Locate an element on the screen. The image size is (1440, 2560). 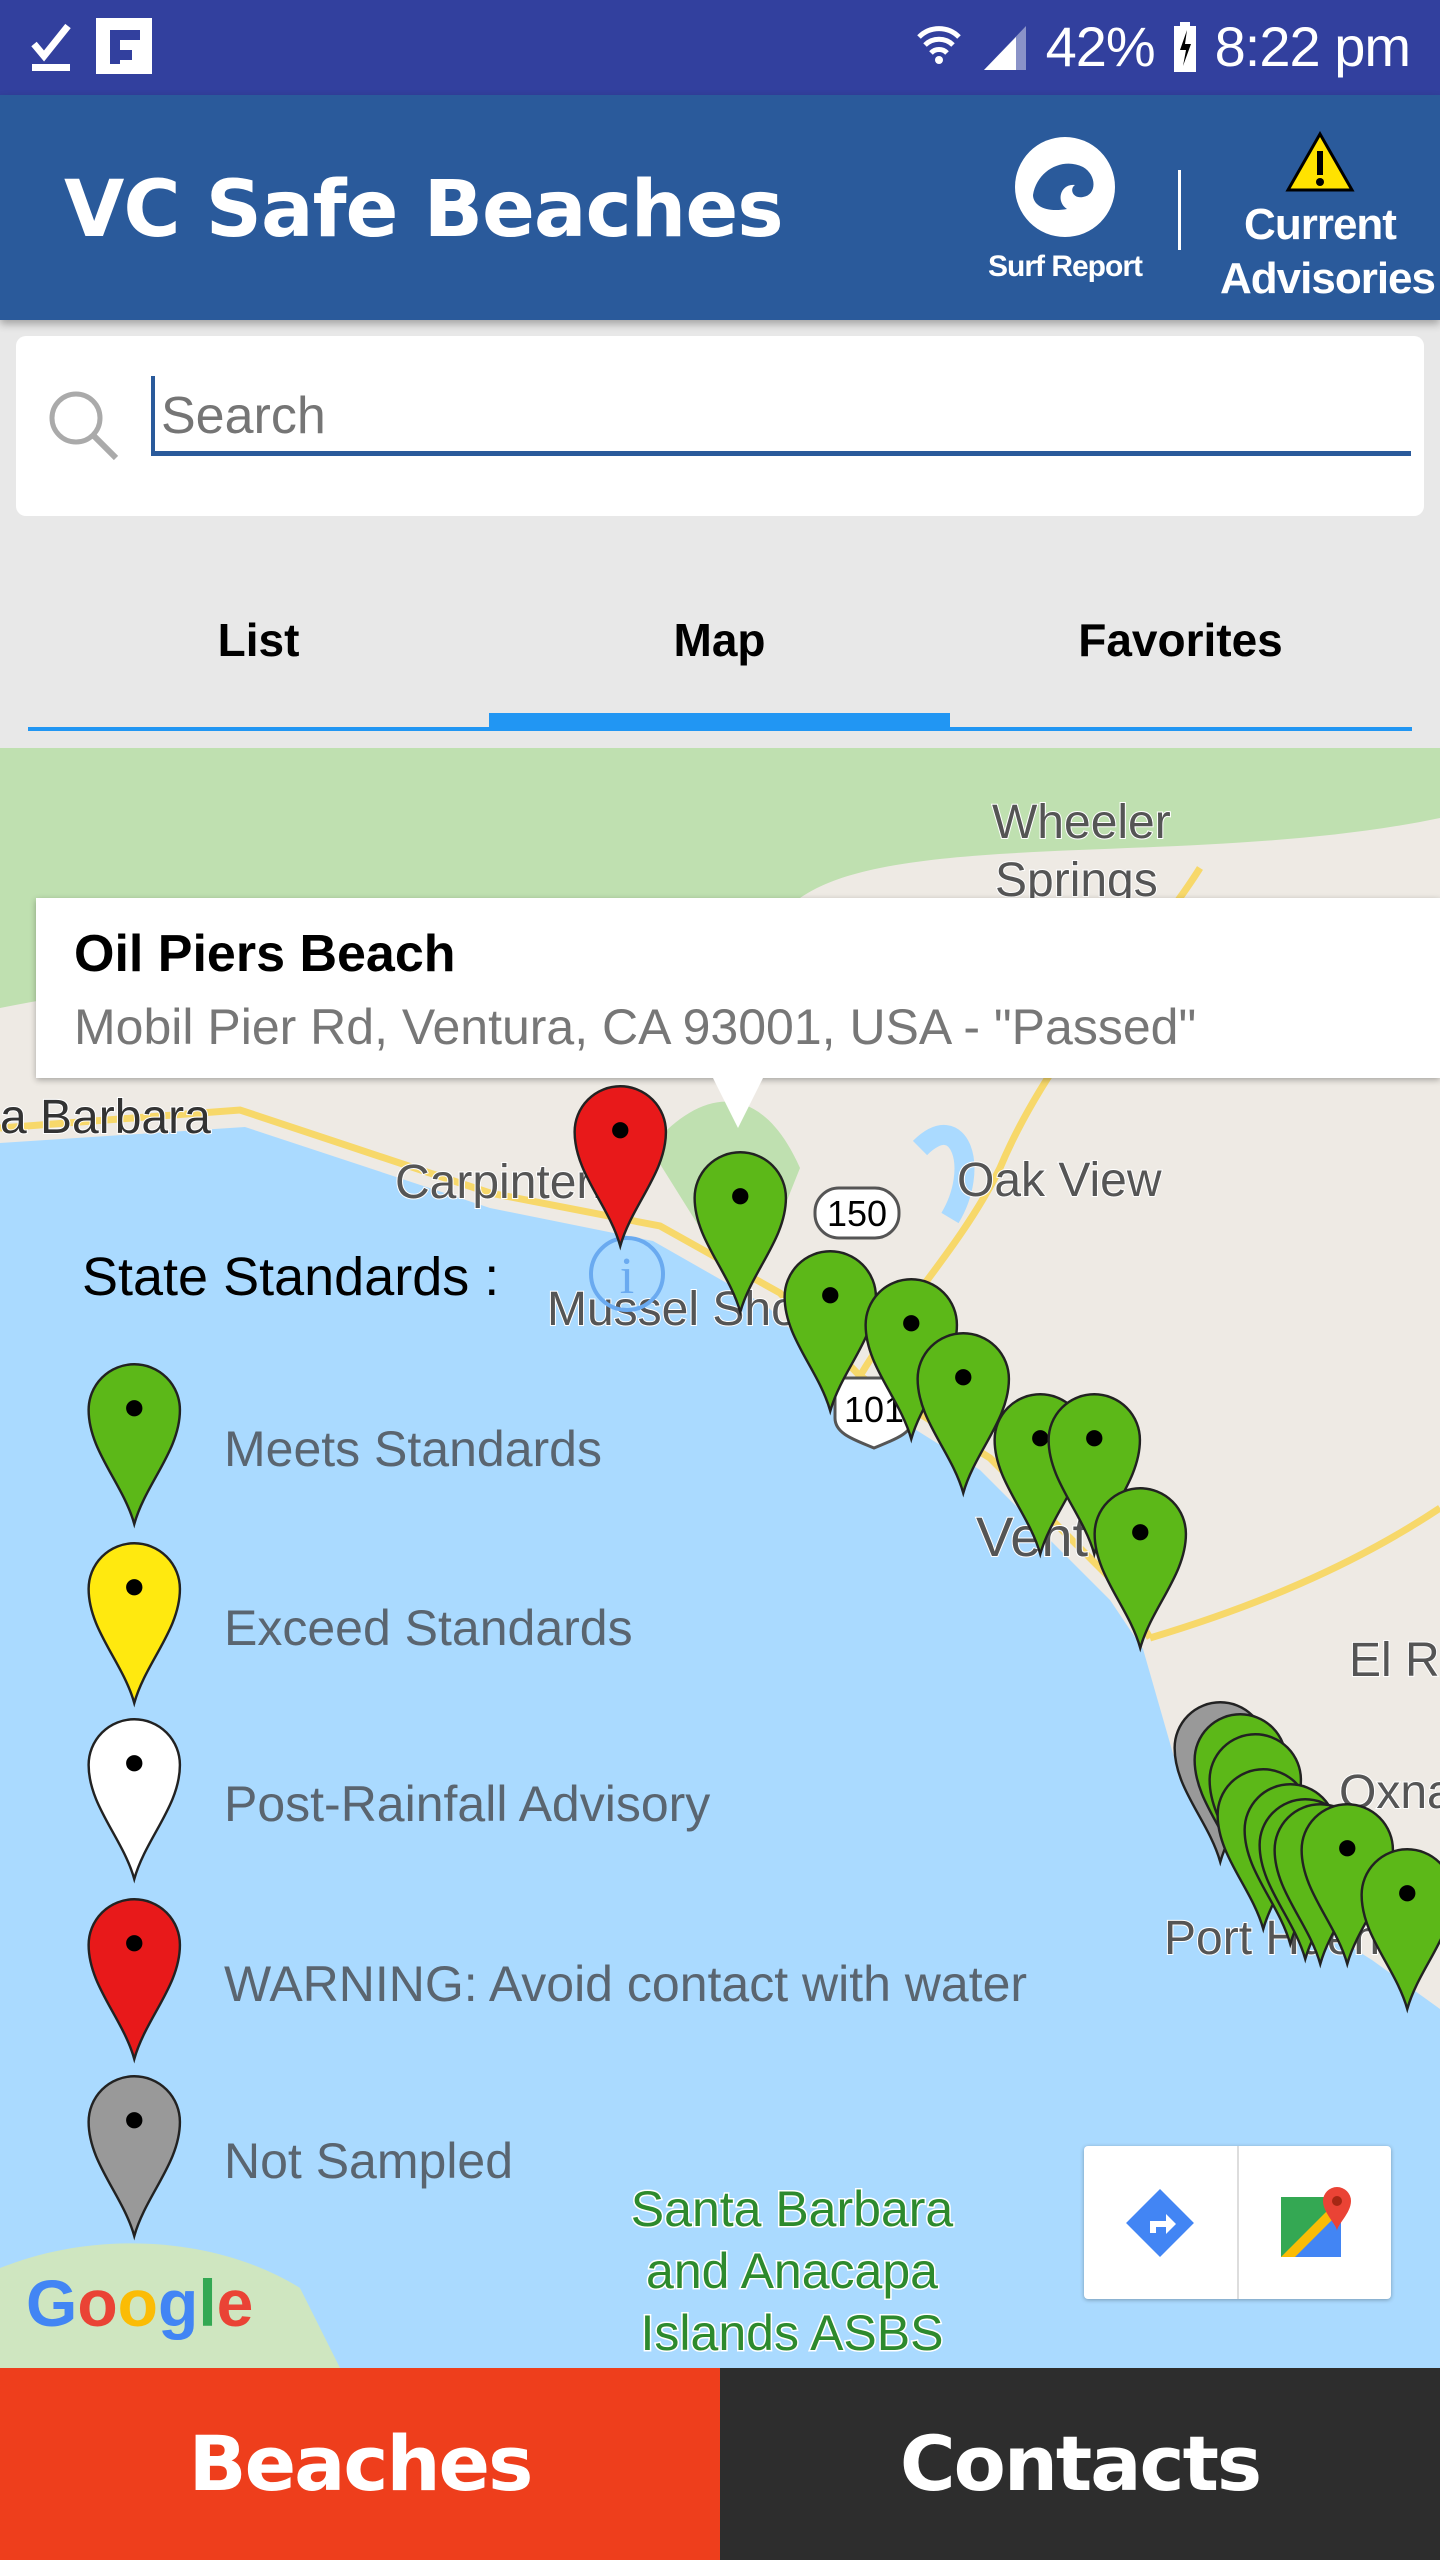
advisories-label-2: Advisories is located at coordinates (1328, 278).